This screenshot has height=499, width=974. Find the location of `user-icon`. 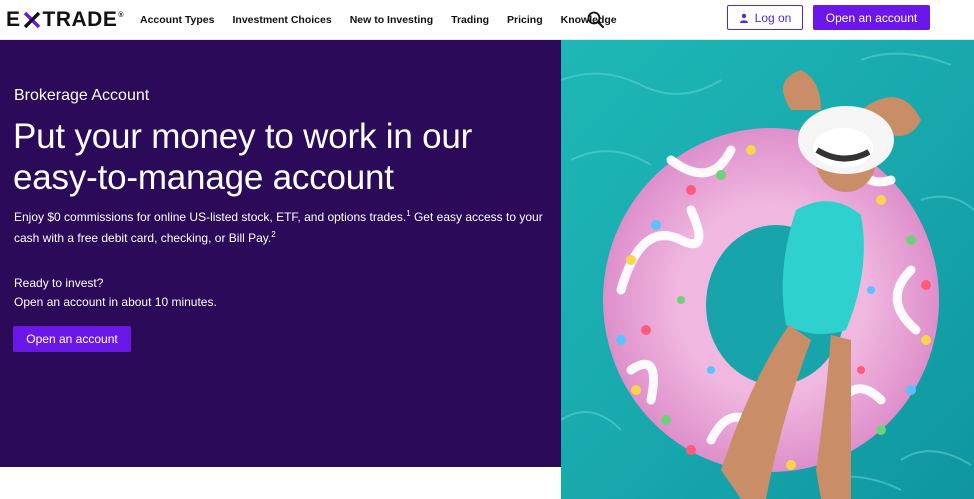

user-icon is located at coordinates (743, 18).